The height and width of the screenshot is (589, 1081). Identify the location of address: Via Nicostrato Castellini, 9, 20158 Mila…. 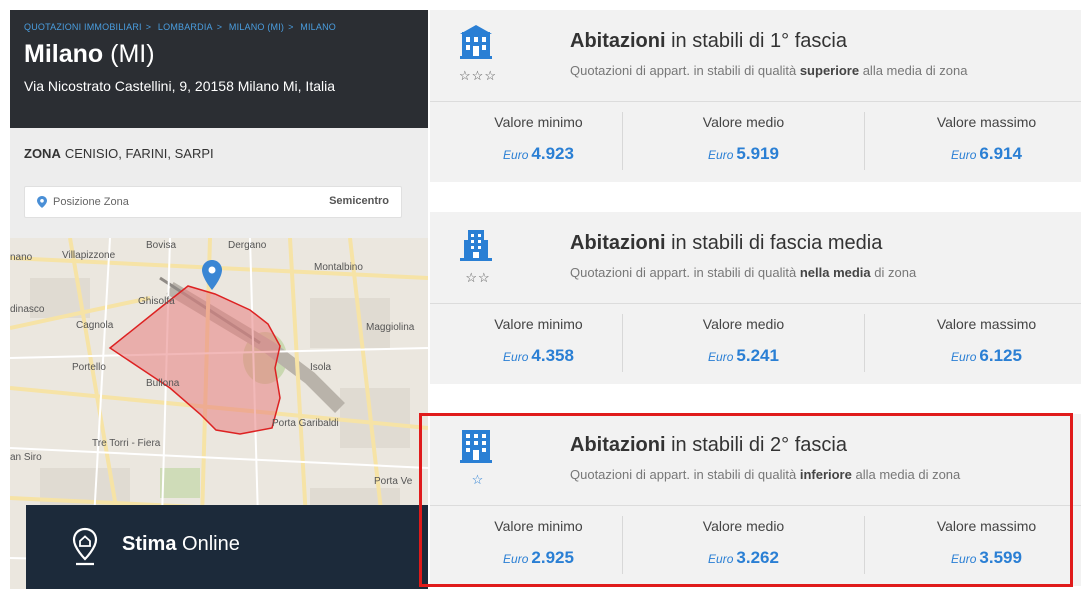
(180, 86).